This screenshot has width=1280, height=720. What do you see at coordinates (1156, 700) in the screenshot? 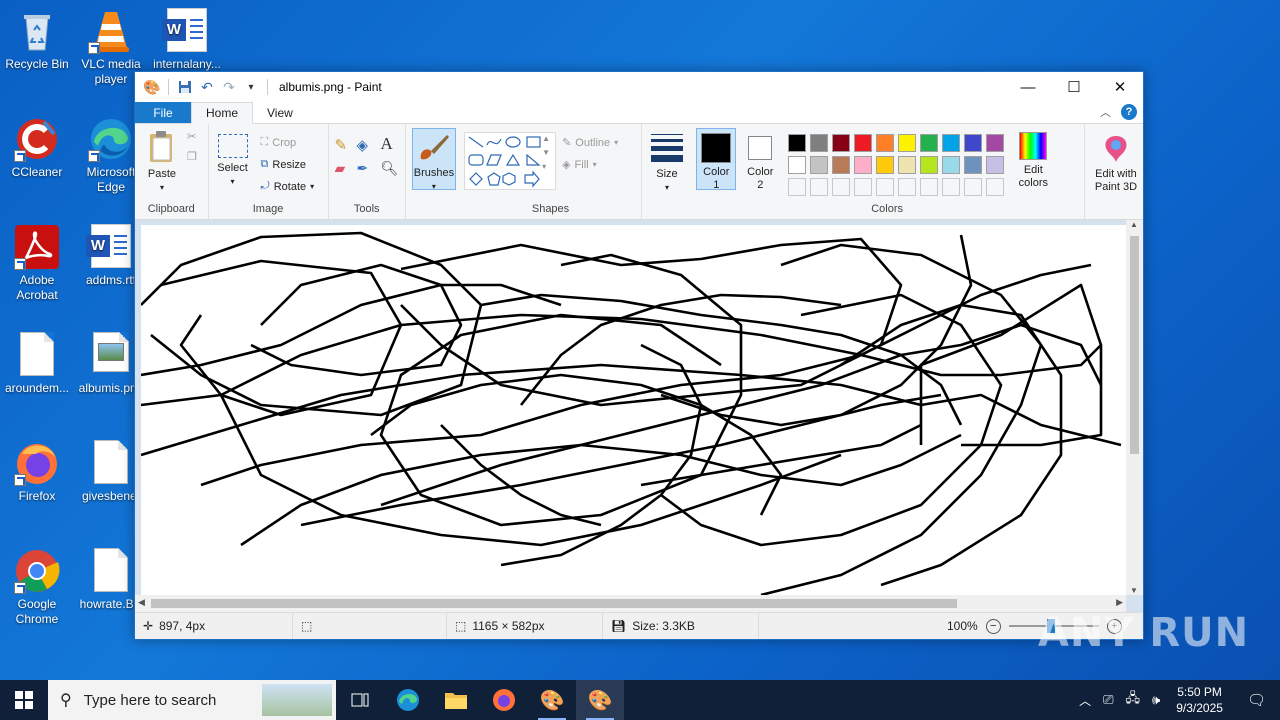
I see `volume-icon: 🕪︎` at bounding box center [1156, 700].